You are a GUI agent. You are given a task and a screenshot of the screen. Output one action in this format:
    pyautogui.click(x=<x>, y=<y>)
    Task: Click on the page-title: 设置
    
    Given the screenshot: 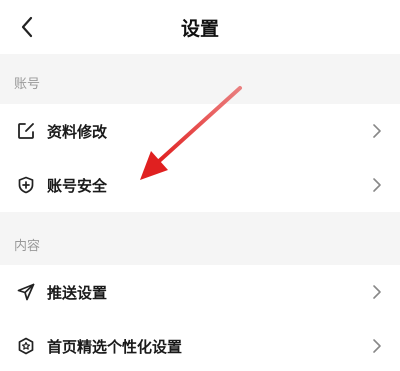 What is the action you would take?
    pyautogui.click(x=199, y=29)
    